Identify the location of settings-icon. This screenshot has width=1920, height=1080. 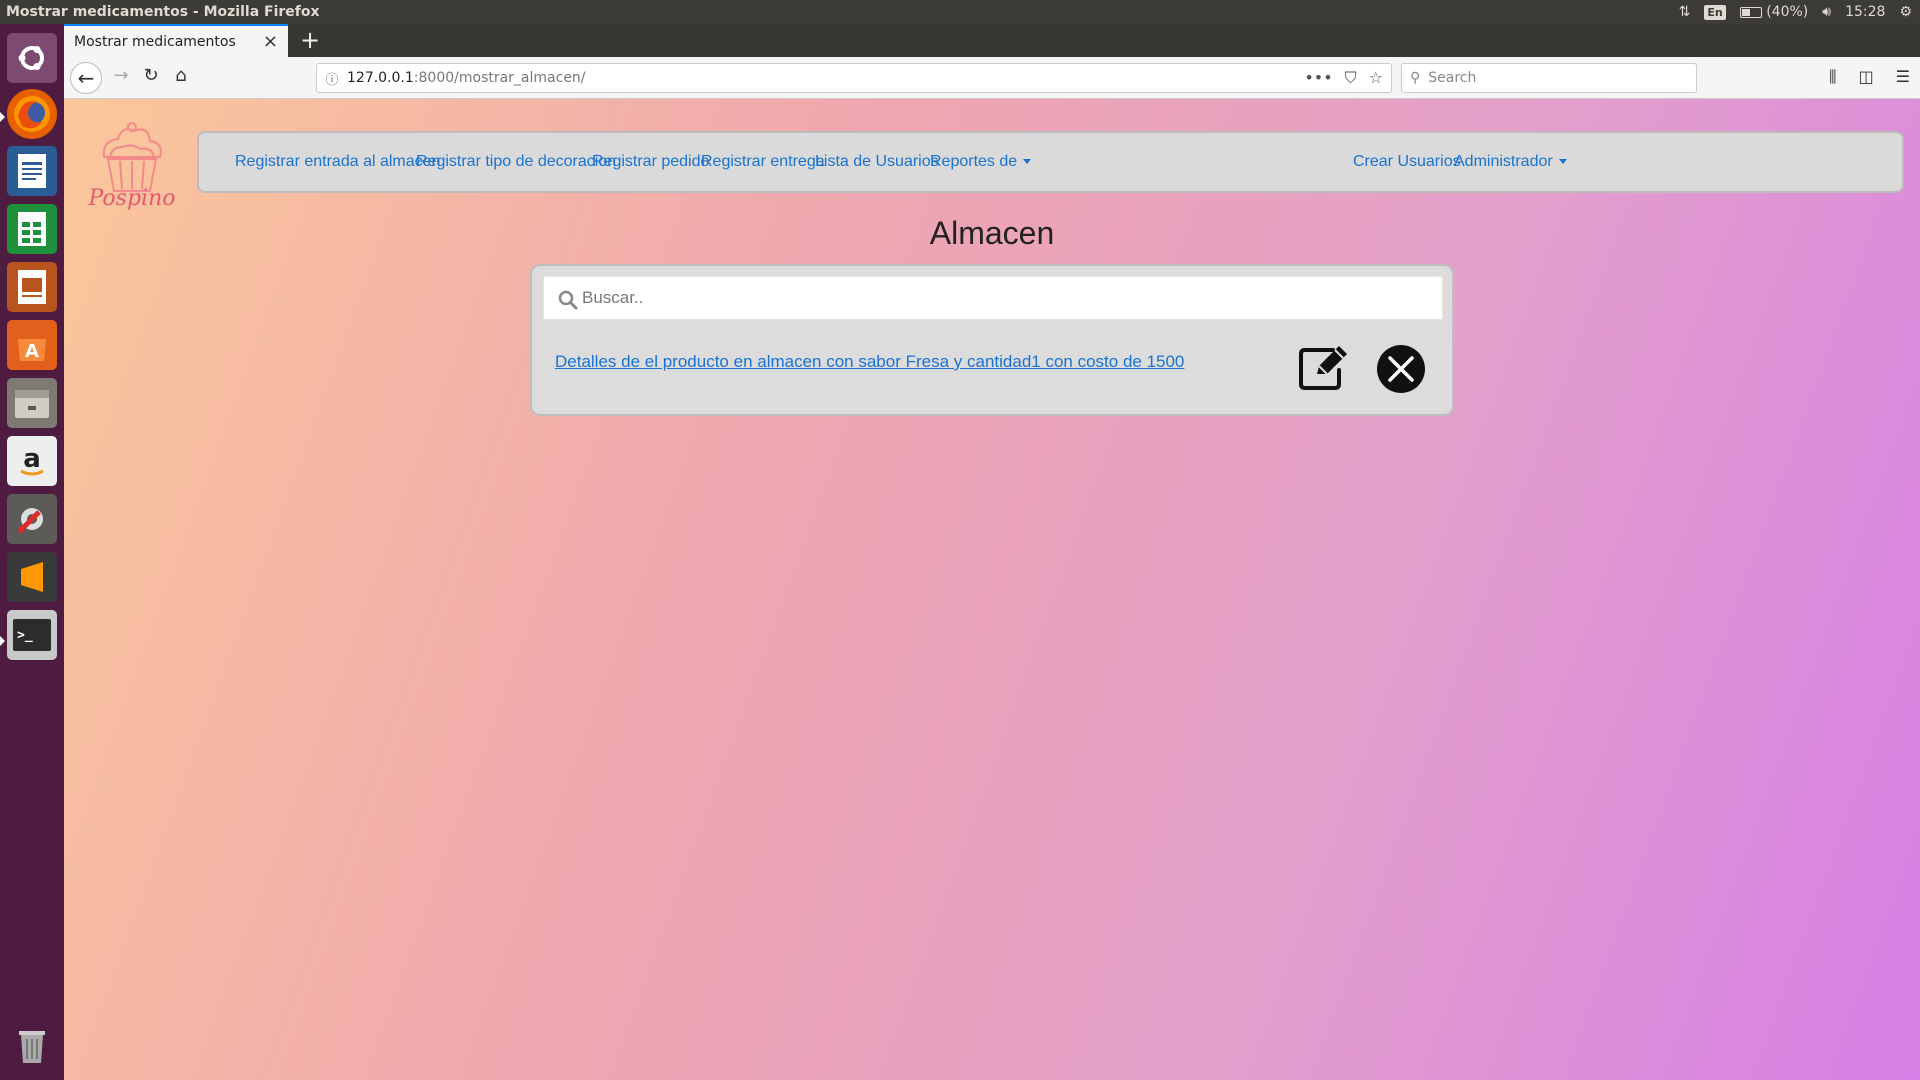
(32, 519).